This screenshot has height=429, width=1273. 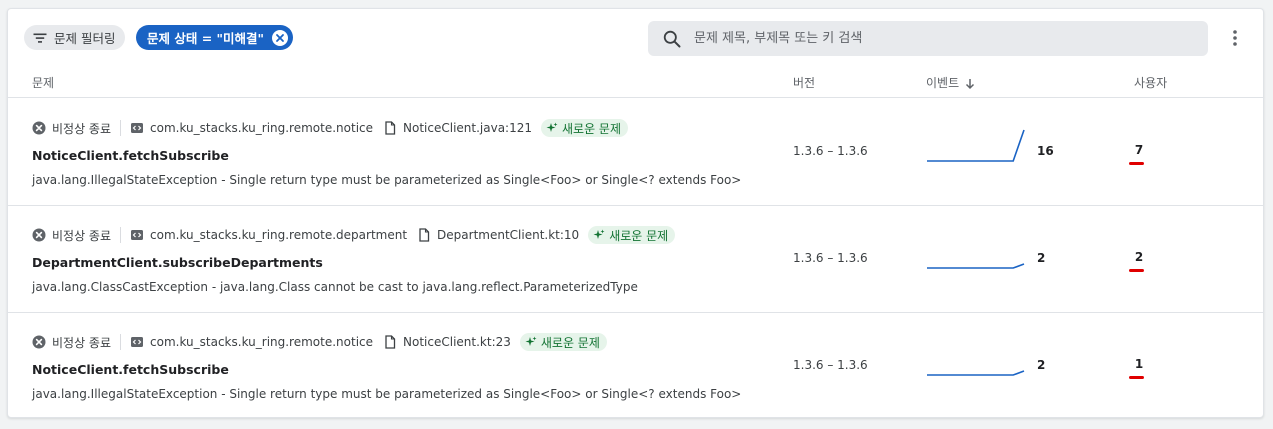 I want to click on column-header-events: 이벤트, so click(x=950, y=83).